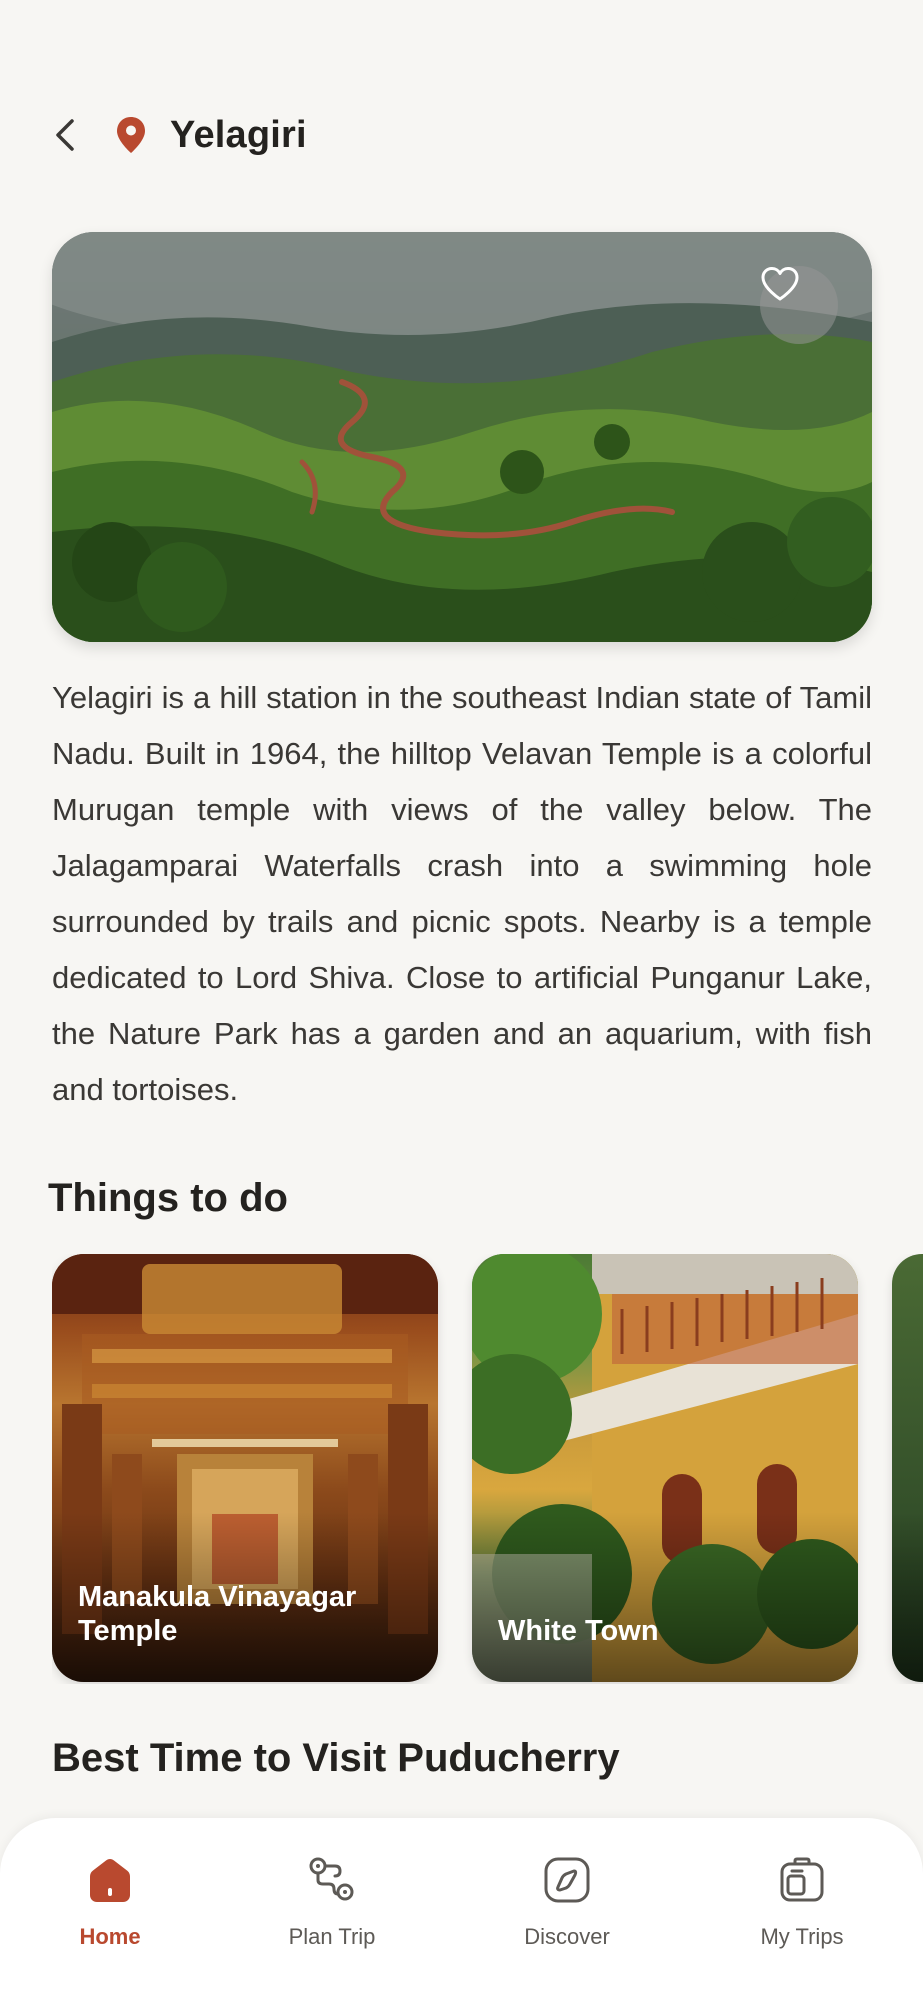  I want to click on best-time-title: Best Time to Visit Puducherry, so click(336, 1758).